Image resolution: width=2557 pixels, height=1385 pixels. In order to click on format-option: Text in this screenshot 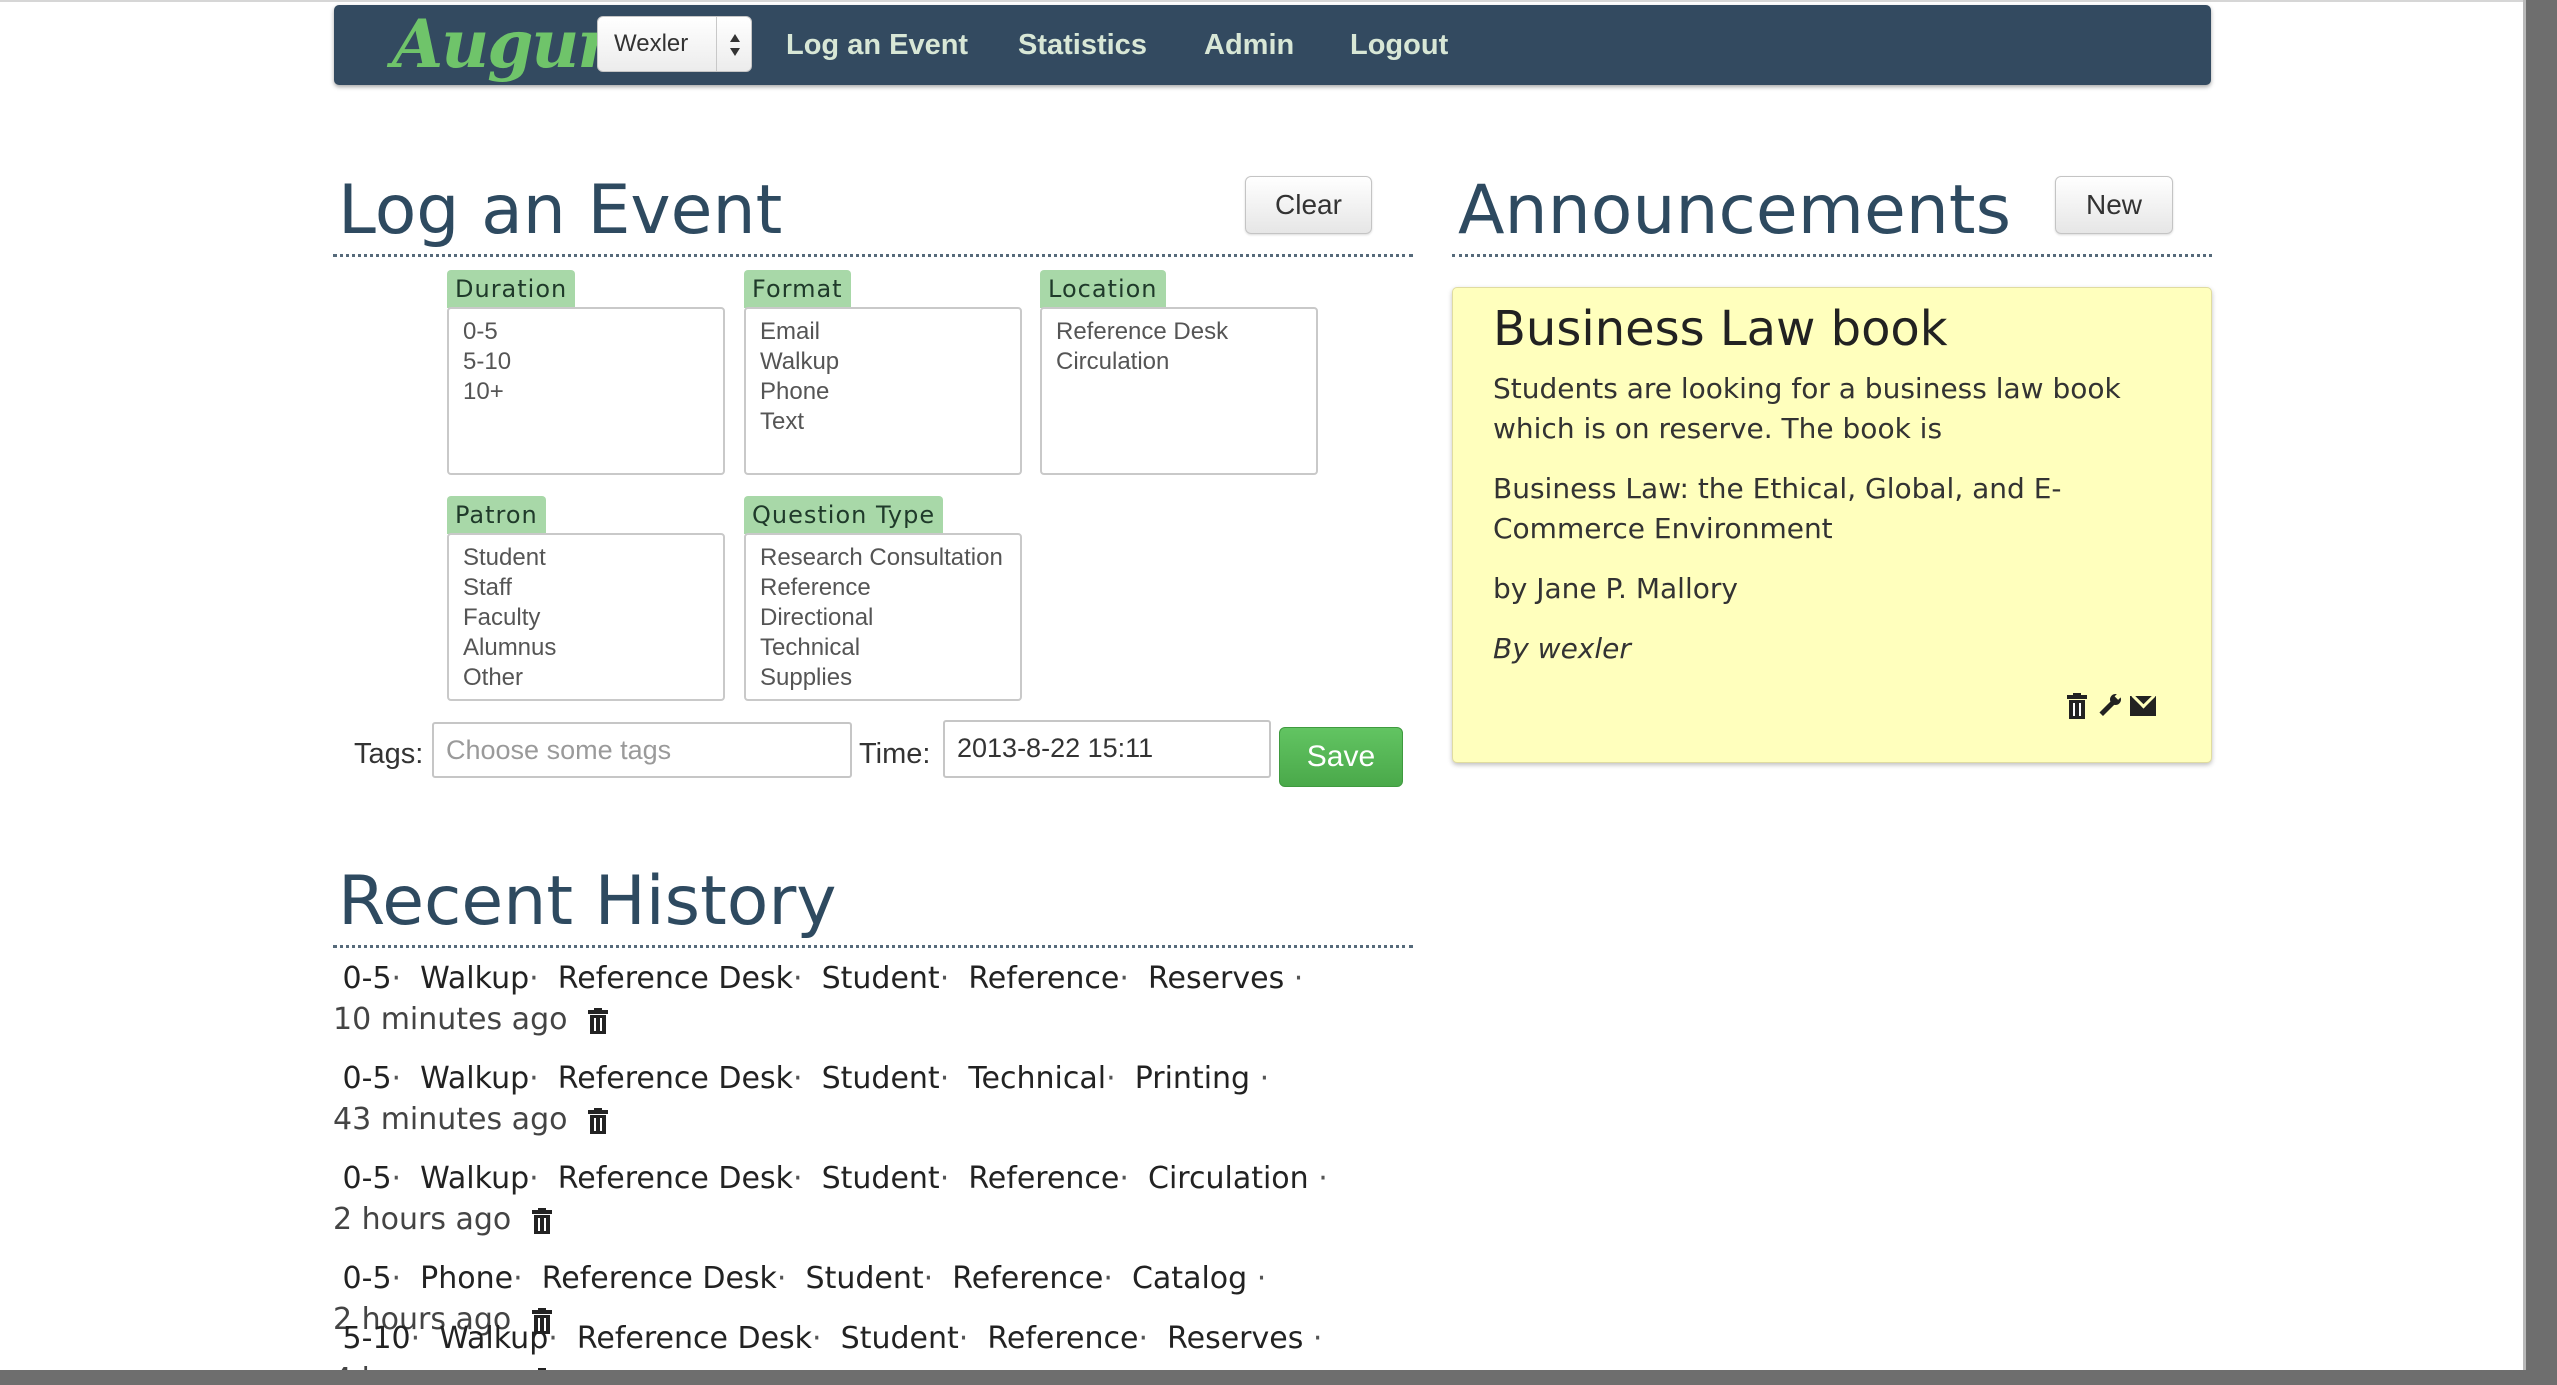, I will do `click(890, 422)`.